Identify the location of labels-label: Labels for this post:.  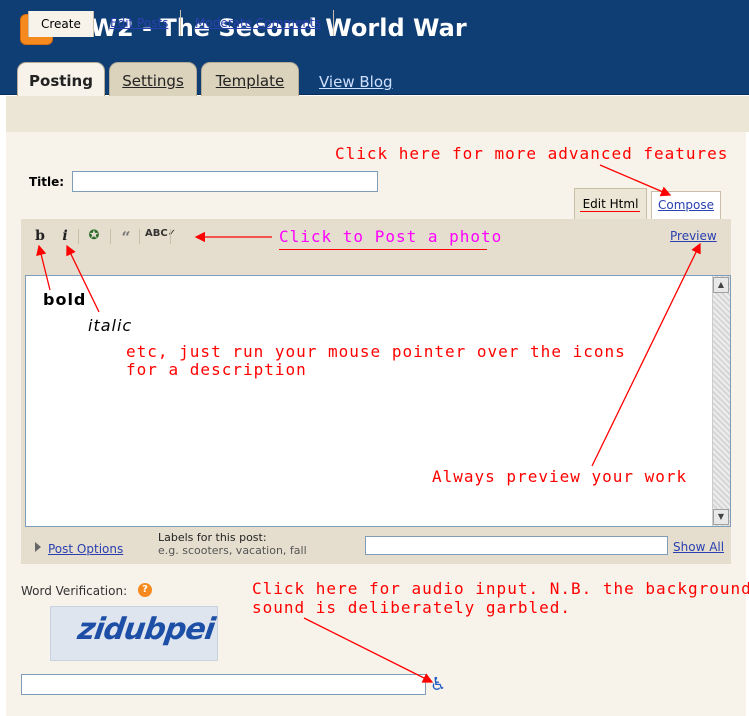
(212, 537).